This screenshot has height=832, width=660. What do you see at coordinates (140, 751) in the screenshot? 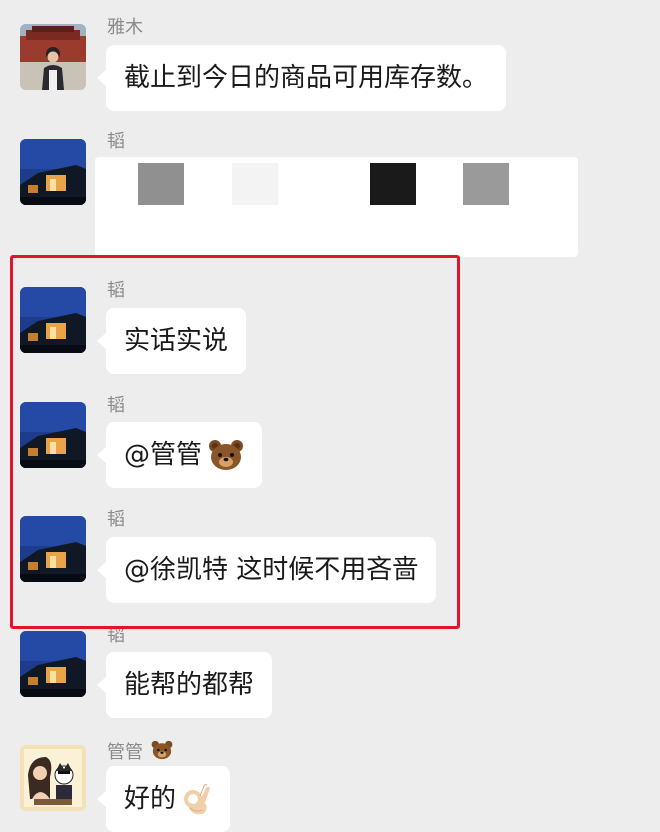
I see `sender-name: 管管` at bounding box center [140, 751].